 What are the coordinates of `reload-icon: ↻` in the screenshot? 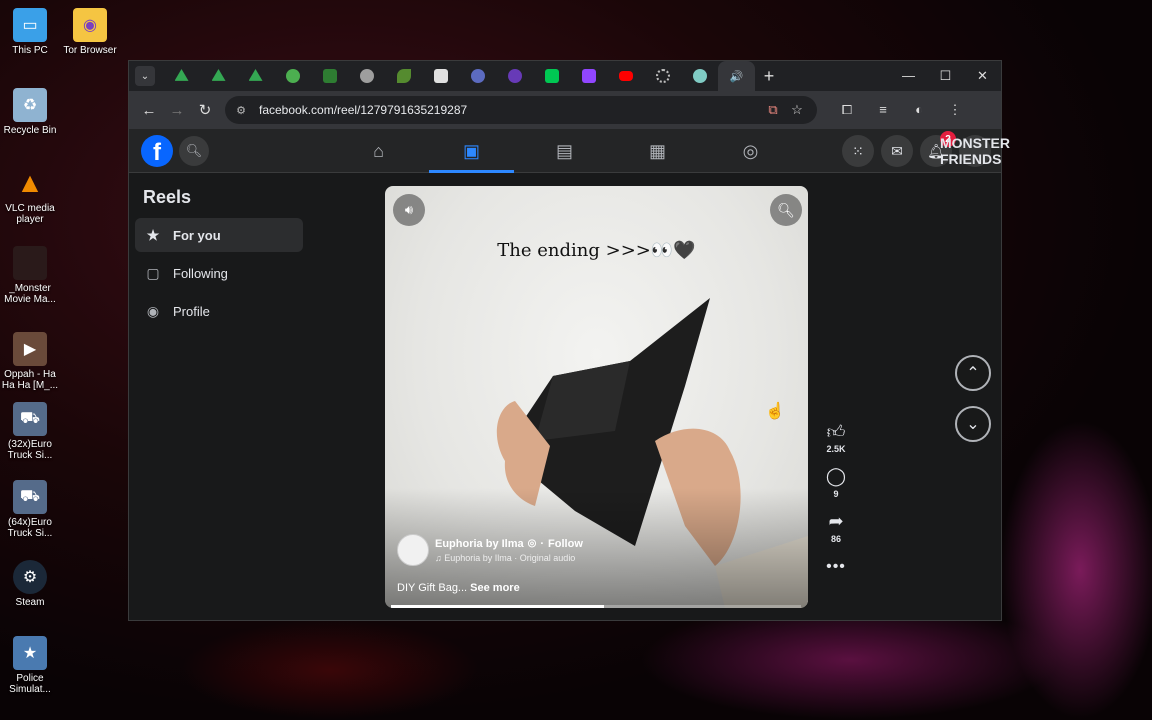 It's located at (205, 110).